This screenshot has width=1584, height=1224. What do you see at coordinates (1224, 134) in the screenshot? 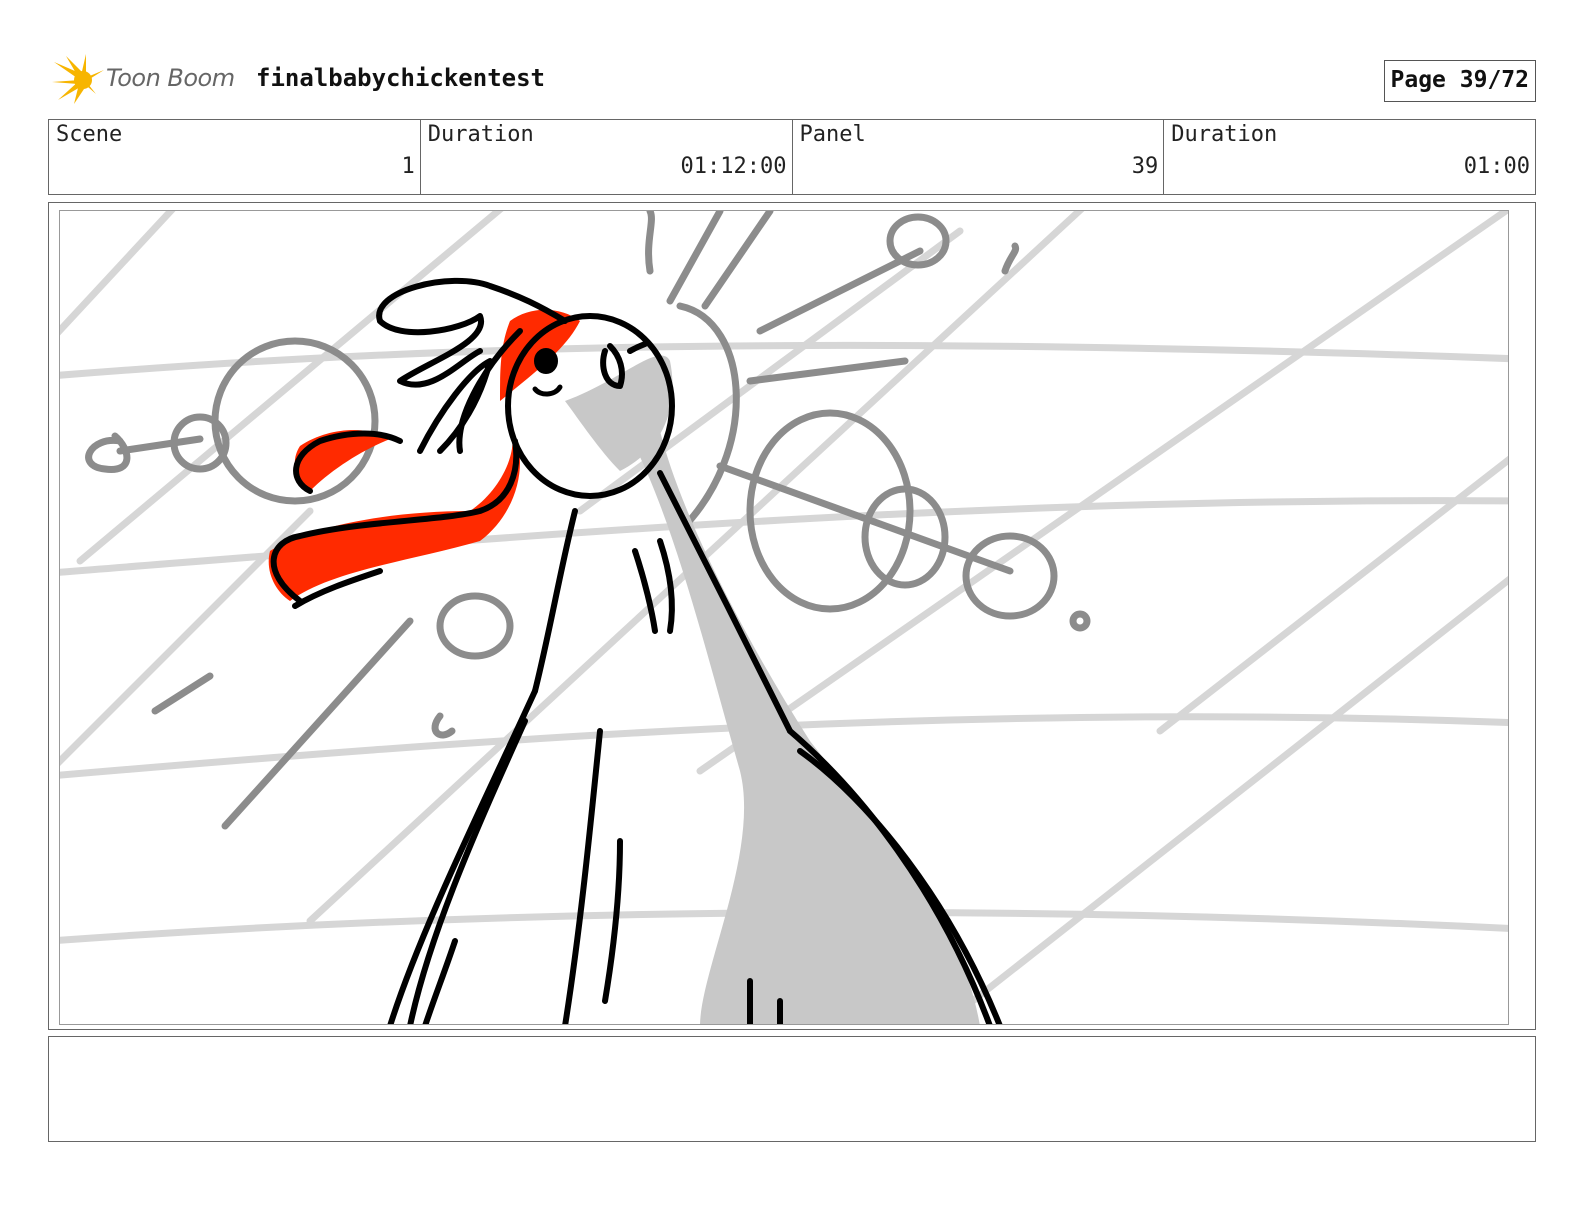
I see `panel-duration-label: Duration` at bounding box center [1224, 134].